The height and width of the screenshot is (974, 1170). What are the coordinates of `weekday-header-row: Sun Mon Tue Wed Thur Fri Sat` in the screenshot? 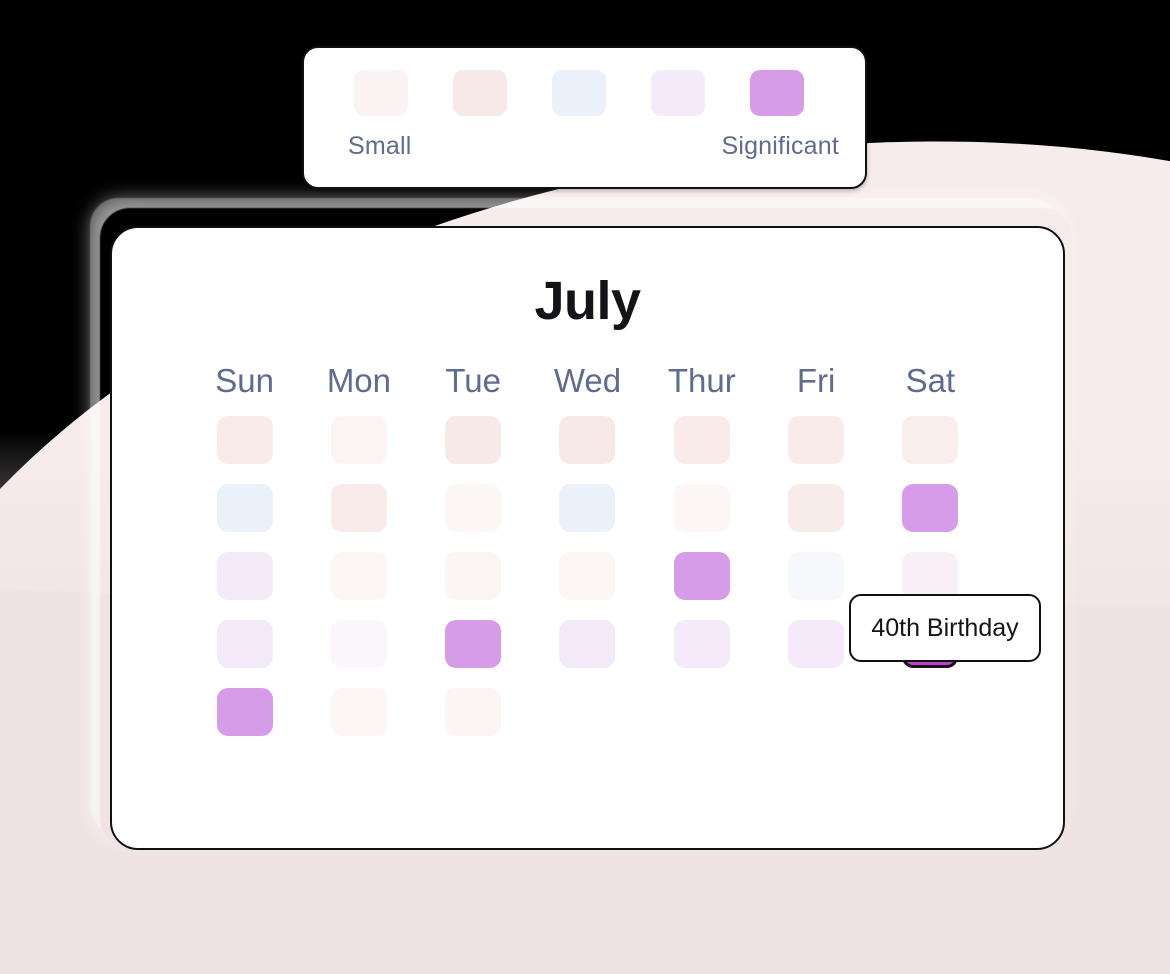 It's located at (588, 381).